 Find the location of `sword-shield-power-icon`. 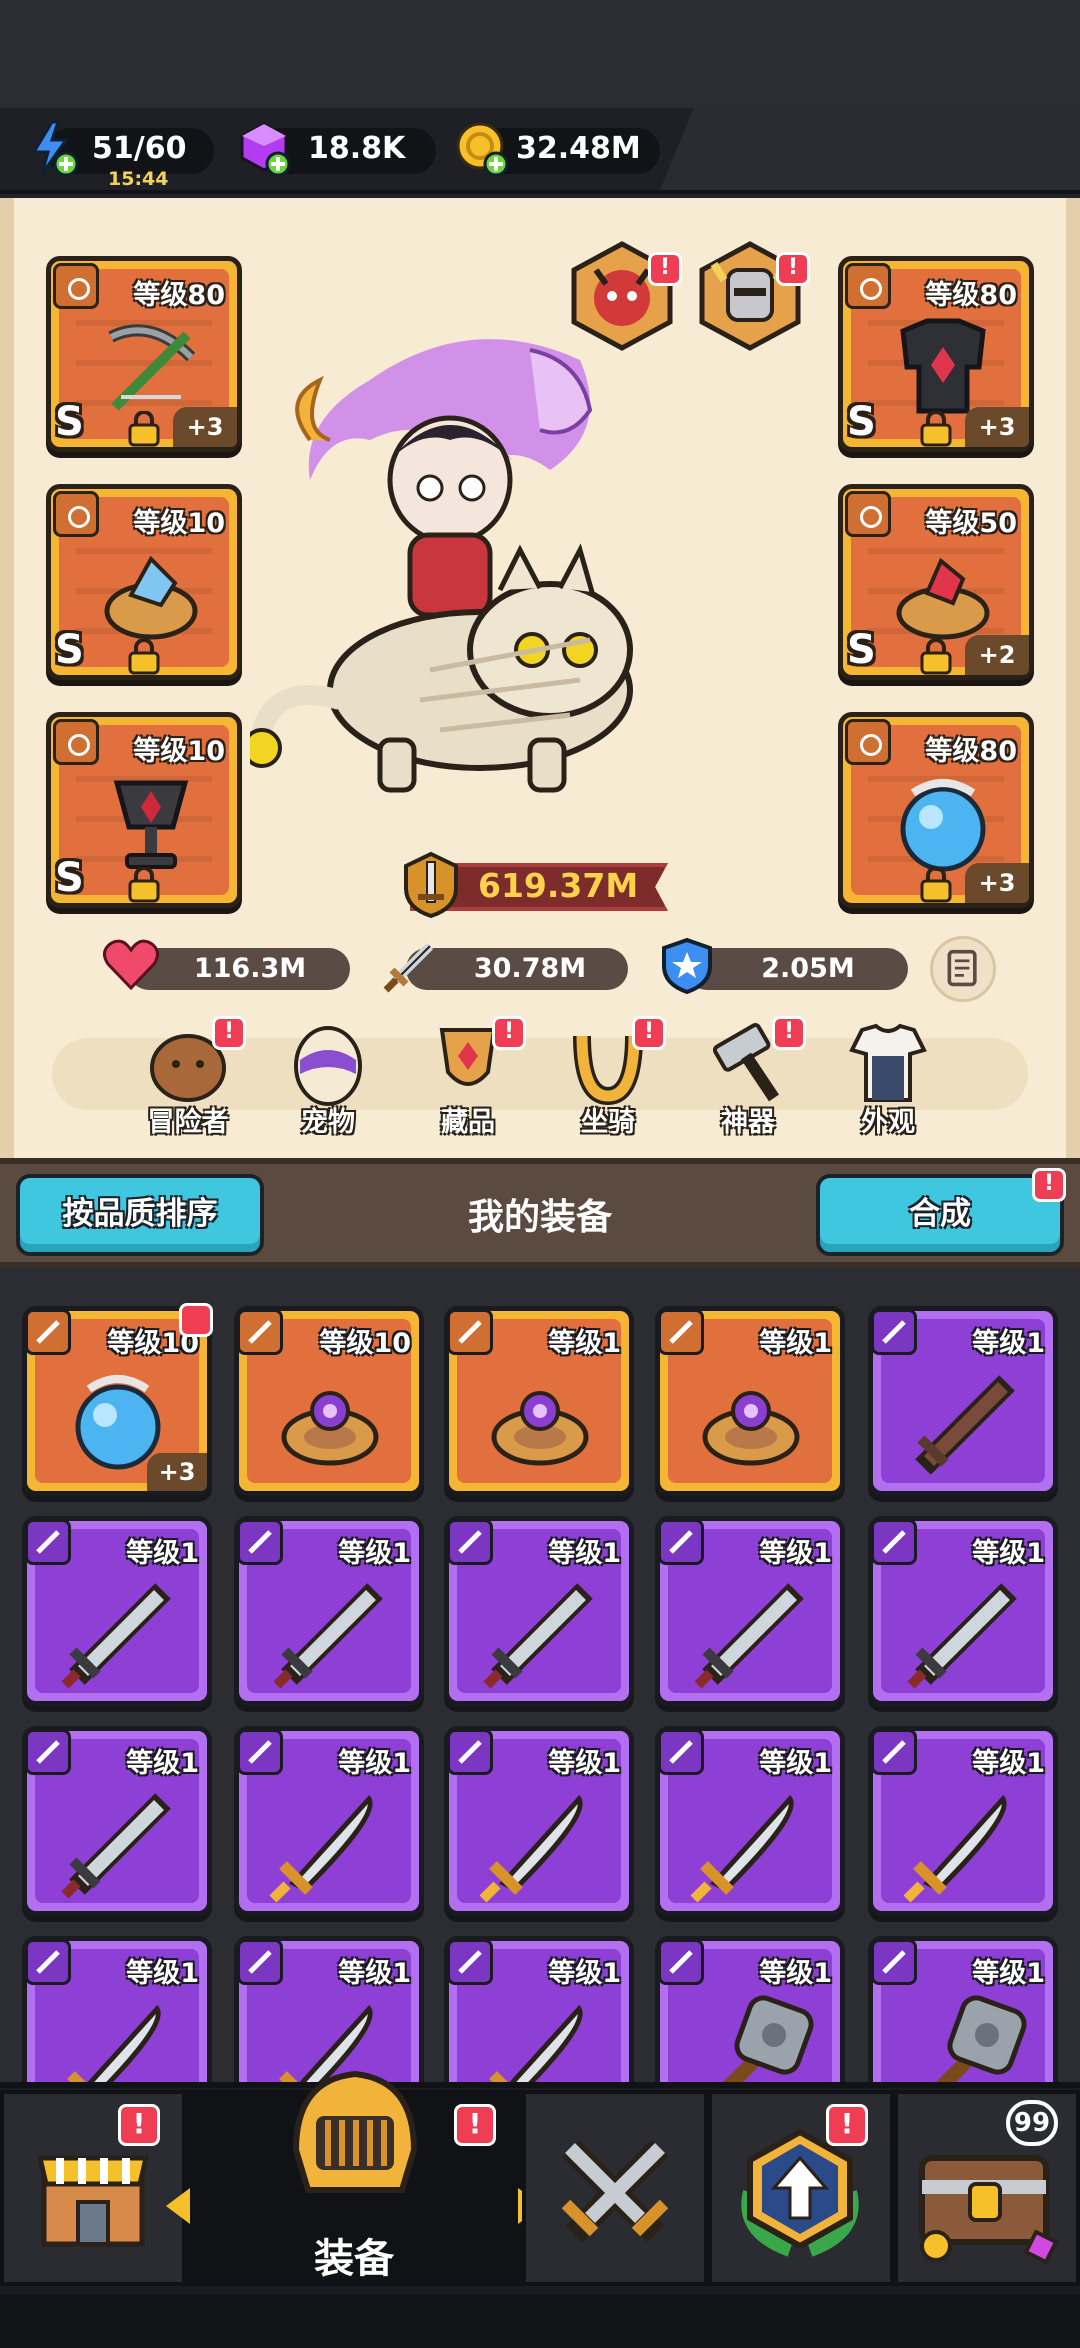

sword-shield-power-icon is located at coordinates (431, 885).